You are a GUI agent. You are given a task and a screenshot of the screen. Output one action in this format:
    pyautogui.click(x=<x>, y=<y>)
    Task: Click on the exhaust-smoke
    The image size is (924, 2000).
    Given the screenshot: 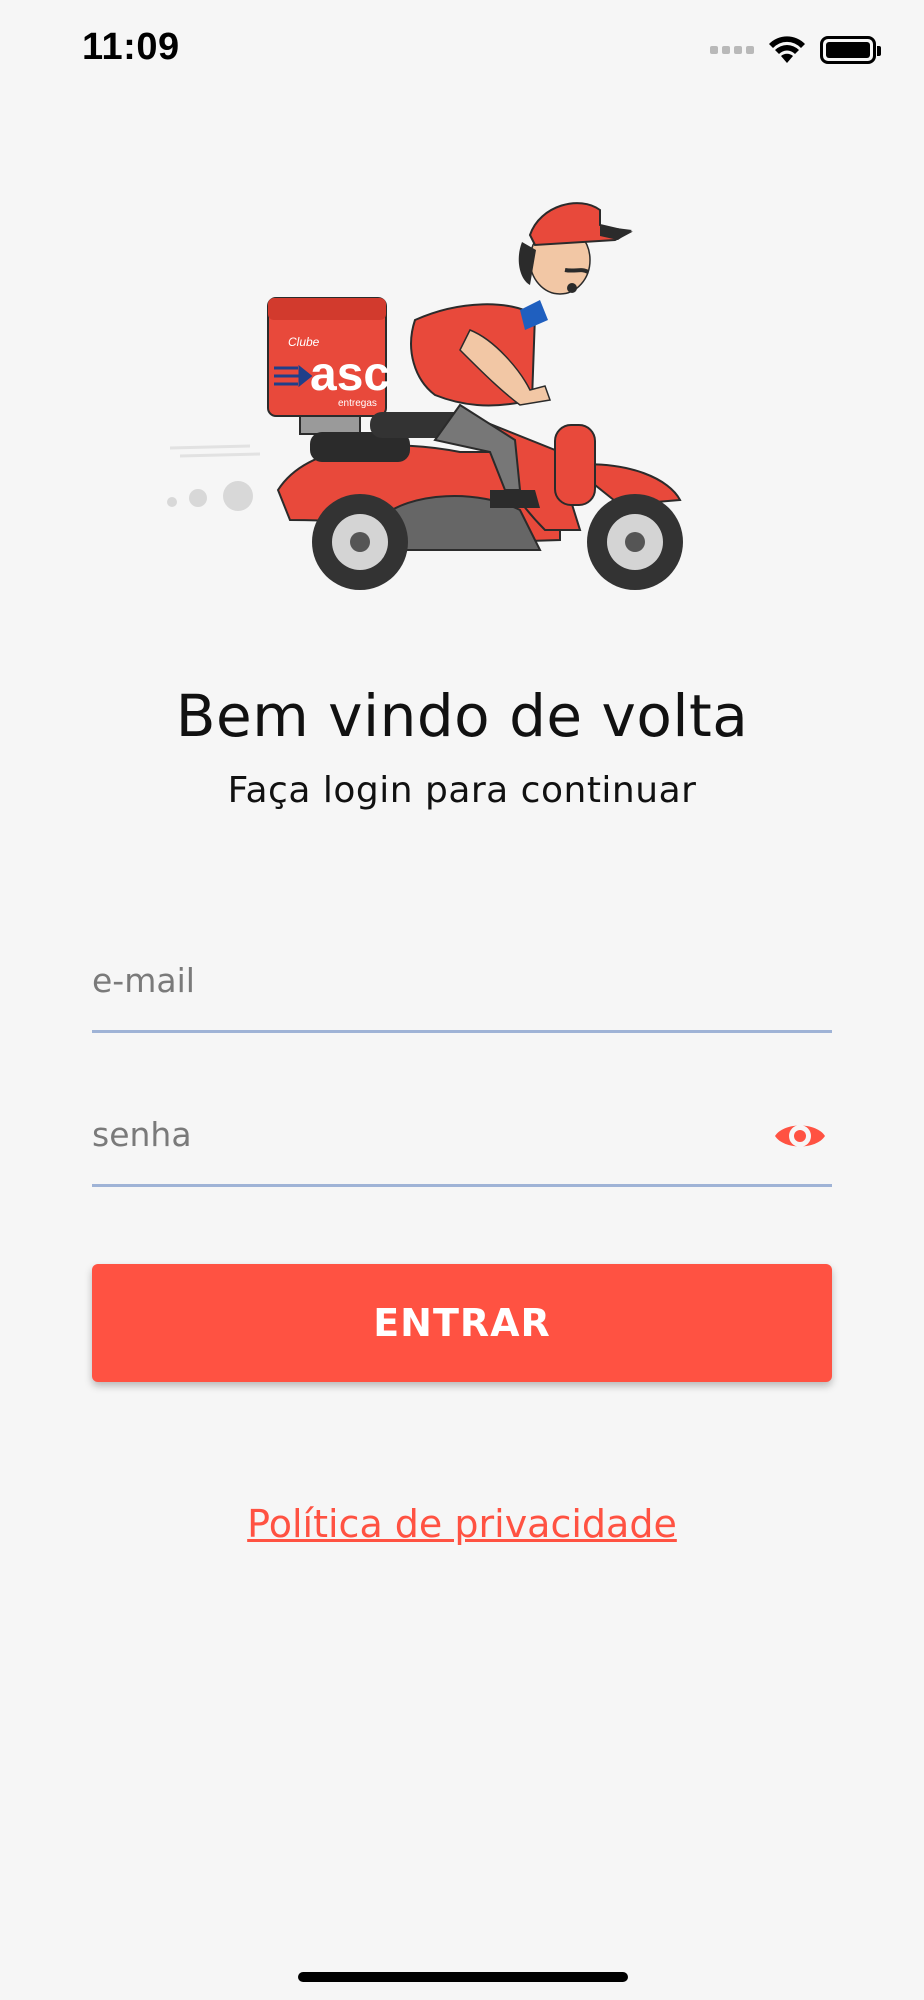 What is the action you would take?
    pyautogui.click(x=210, y=496)
    